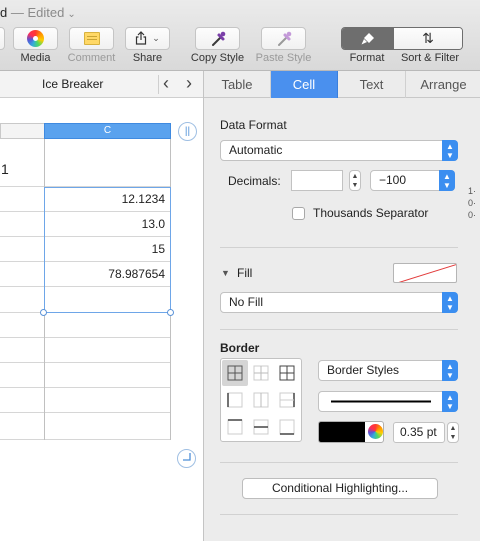 This screenshot has width=480, height=541. What do you see at coordinates (71, 14) in the screenshot?
I see `title-chevron-icon: ⌄` at bounding box center [71, 14].